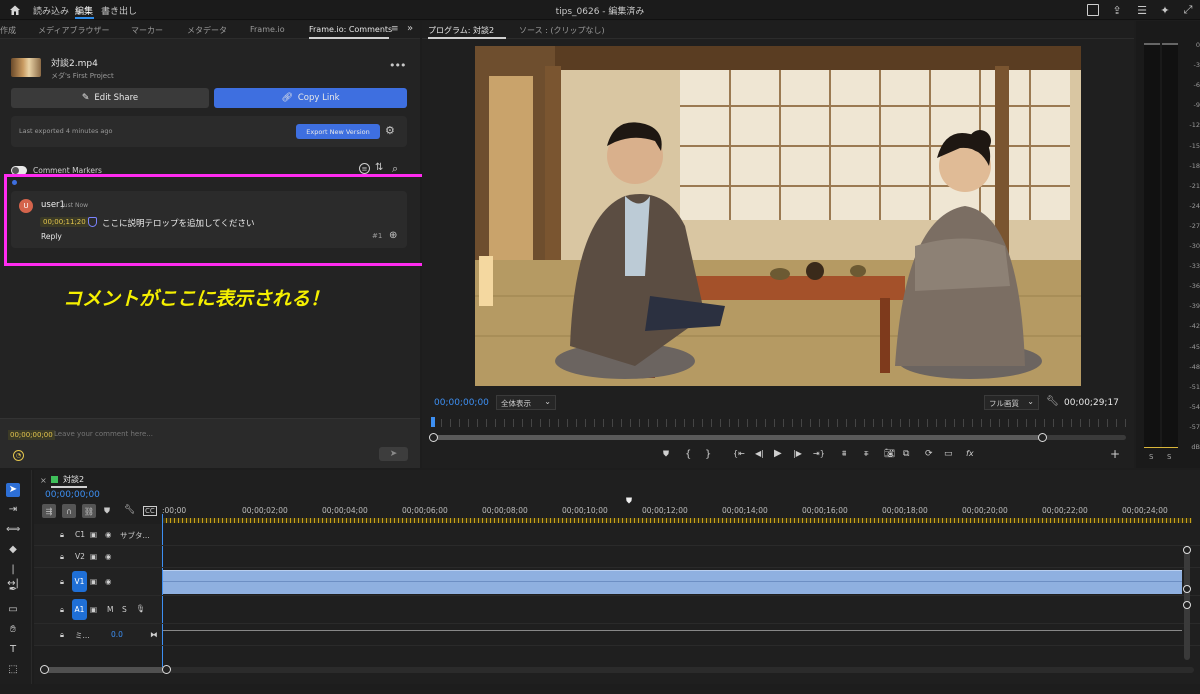  Describe the element at coordinates (124, 609) in the screenshot. I see `solo-button: S` at that location.